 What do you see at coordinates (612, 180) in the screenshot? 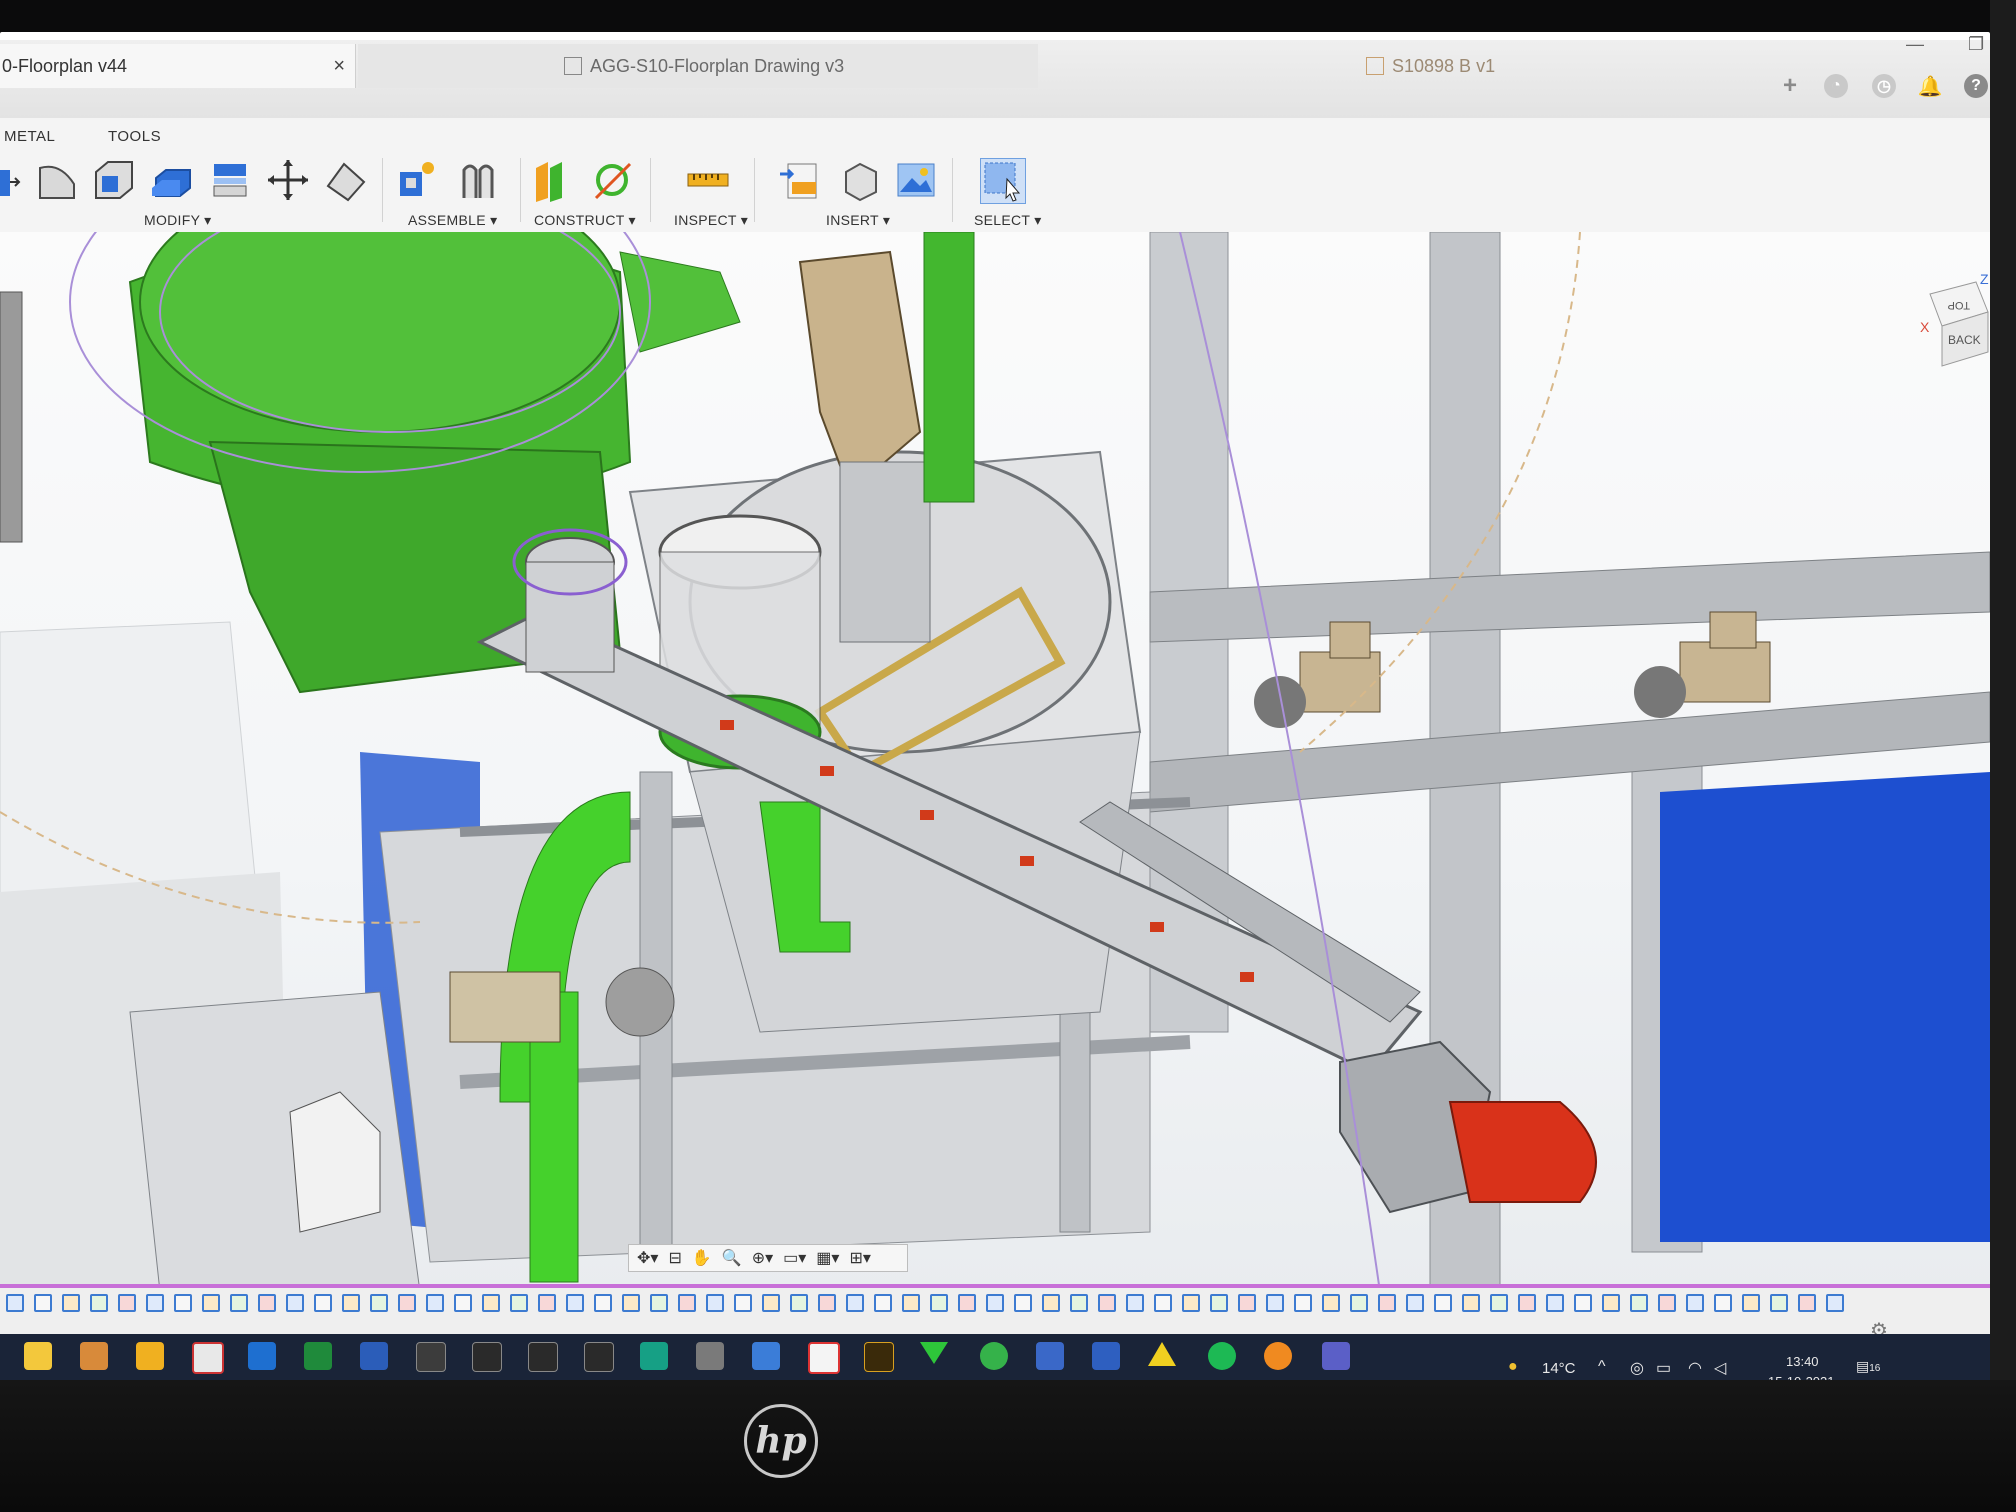
I see `axis-through-icon` at bounding box center [612, 180].